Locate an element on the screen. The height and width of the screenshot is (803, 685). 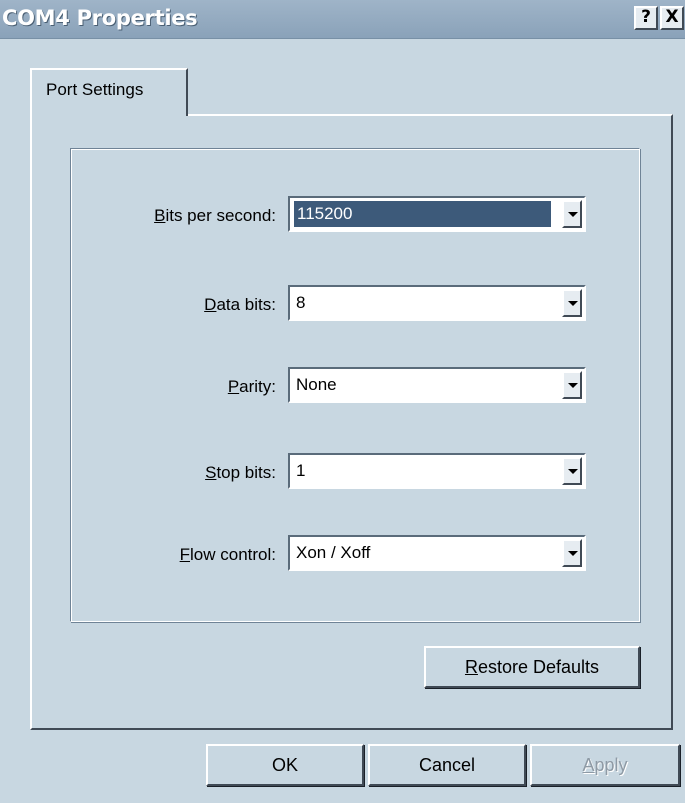
cancel-label: Cancel is located at coordinates (447, 765).